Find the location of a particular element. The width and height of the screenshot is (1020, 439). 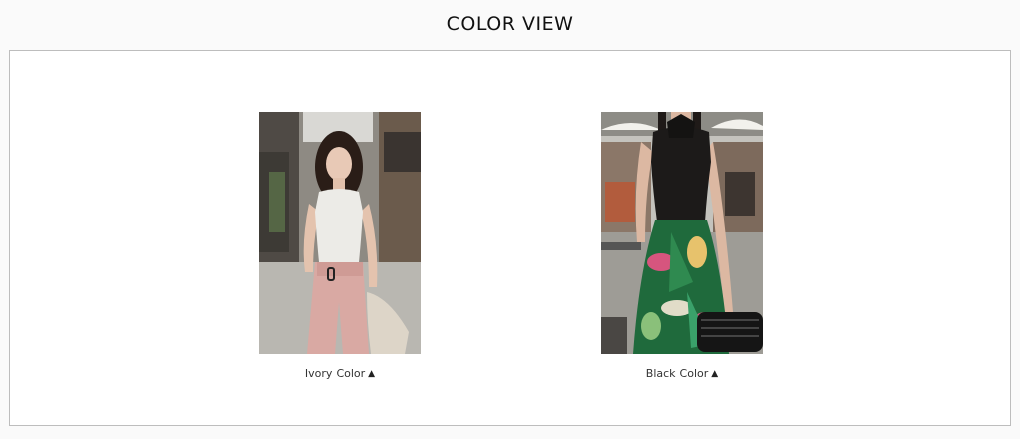

black-caption: Black Color ▲ is located at coordinates (682, 373).